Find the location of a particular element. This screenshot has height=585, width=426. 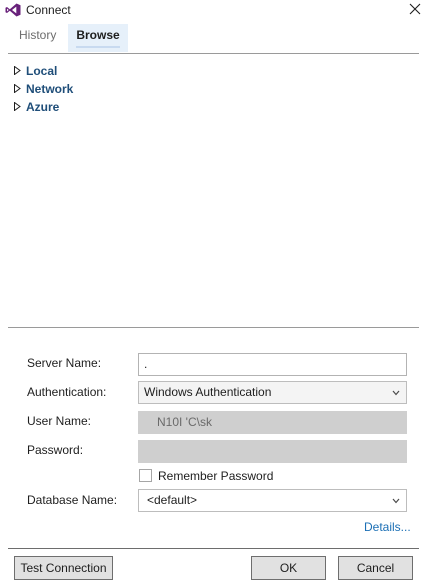

tab-browse-label: Browse is located at coordinates (98, 35).